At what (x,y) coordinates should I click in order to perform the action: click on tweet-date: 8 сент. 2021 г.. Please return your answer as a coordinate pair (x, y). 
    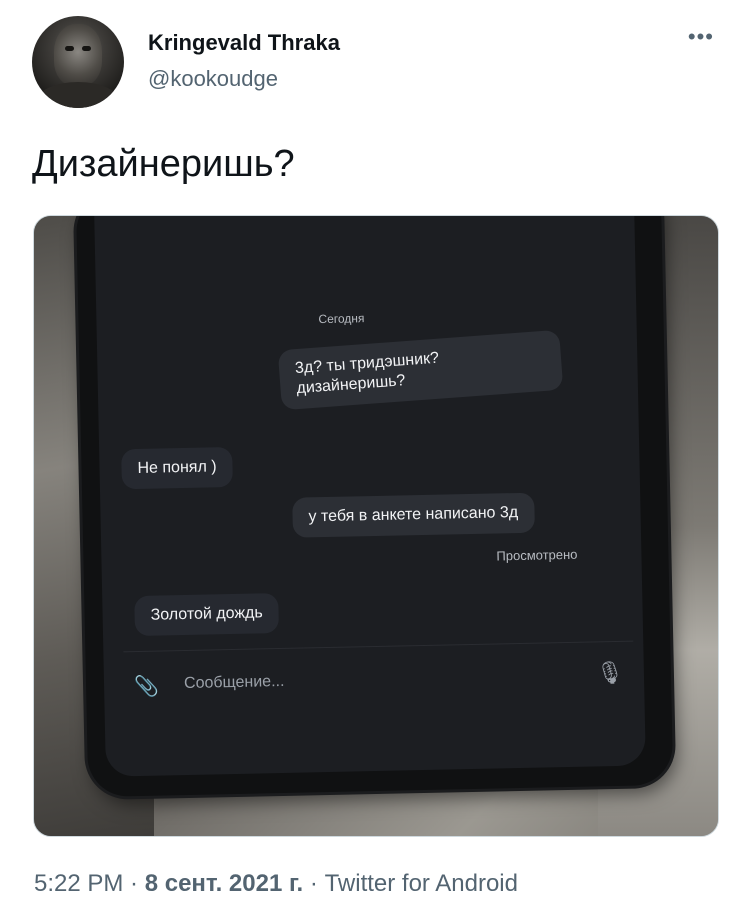
    Looking at the image, I should click on (224, 883).